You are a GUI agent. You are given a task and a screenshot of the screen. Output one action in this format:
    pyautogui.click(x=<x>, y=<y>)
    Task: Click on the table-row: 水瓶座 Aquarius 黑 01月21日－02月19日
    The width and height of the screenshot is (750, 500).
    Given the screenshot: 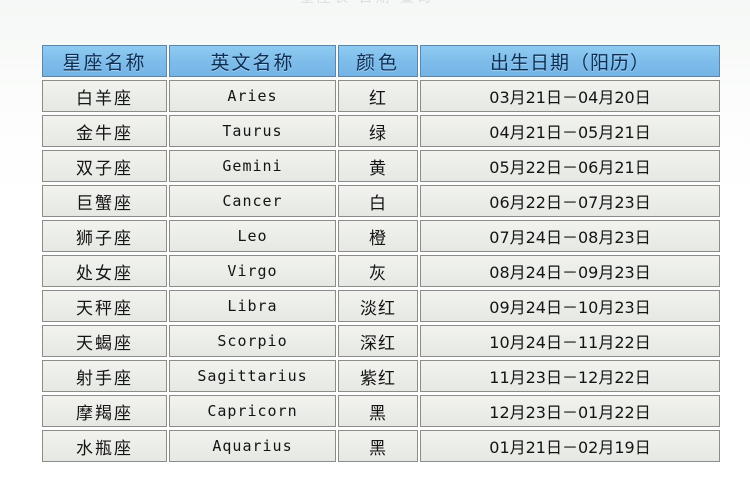 What is the action you would take?
    pyautogui.click(x=381, y=446)
    